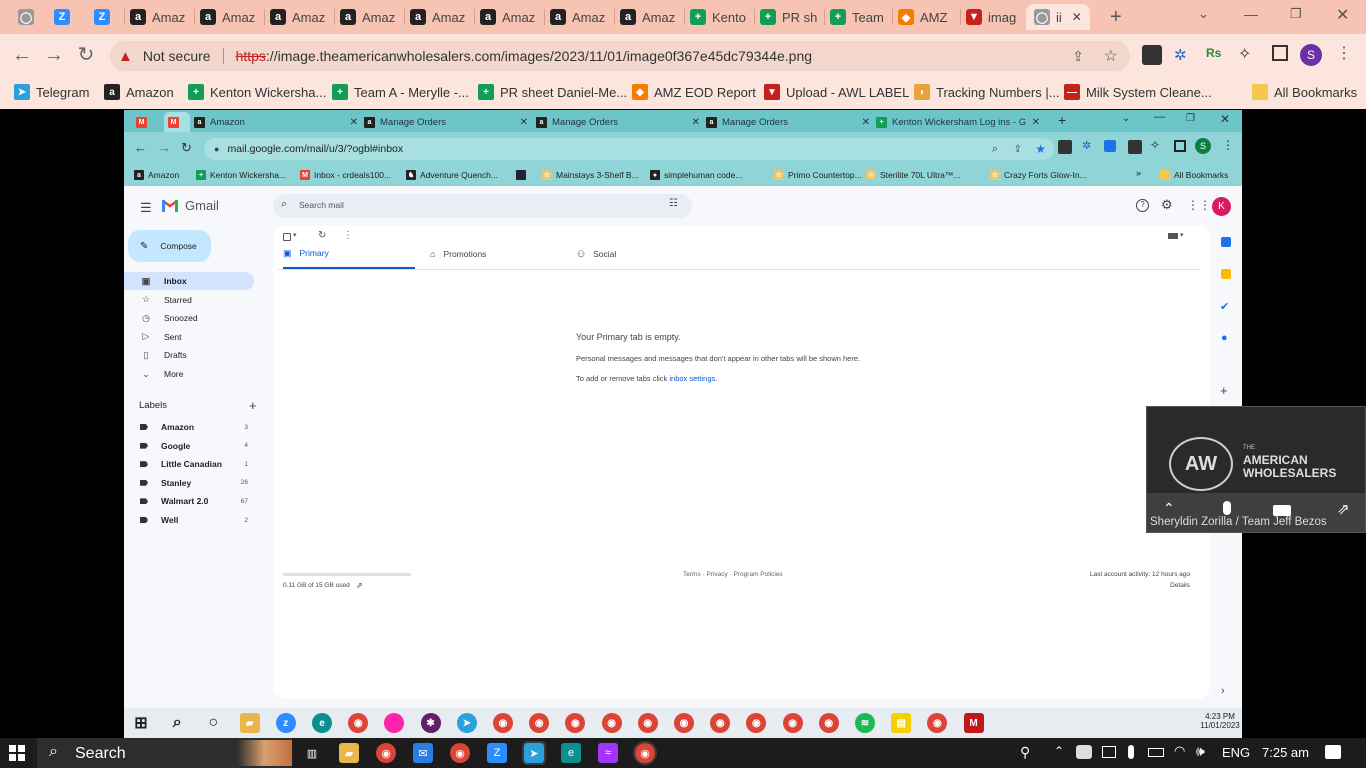  What do you see at coordinates (189, 464) in the screenshot?
I see `label-item: Little Canadian 1` at bounding box center [189, 464].